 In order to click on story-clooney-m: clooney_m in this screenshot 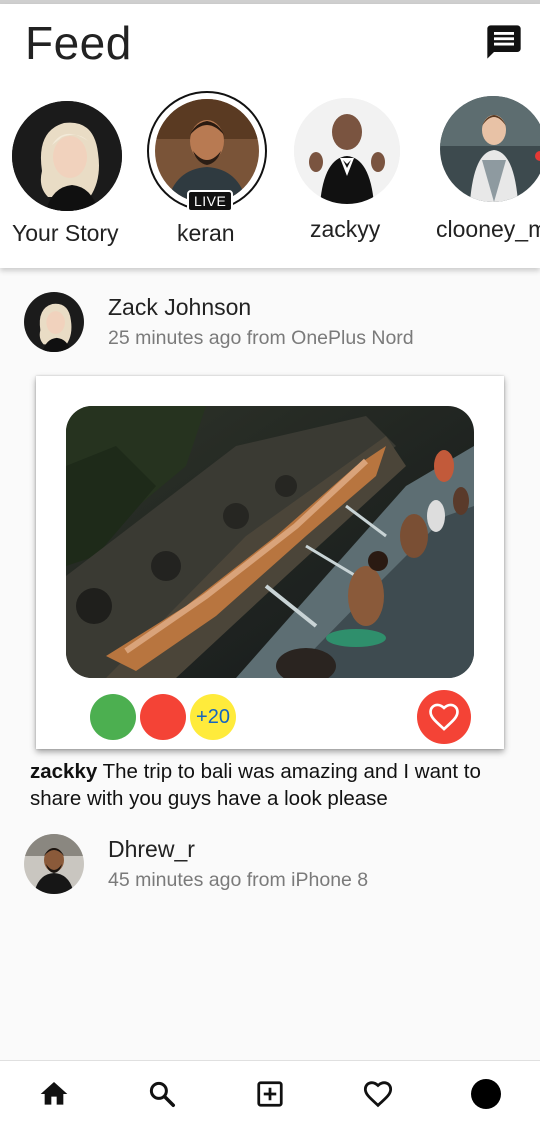, I will do `click(488, 175)`.